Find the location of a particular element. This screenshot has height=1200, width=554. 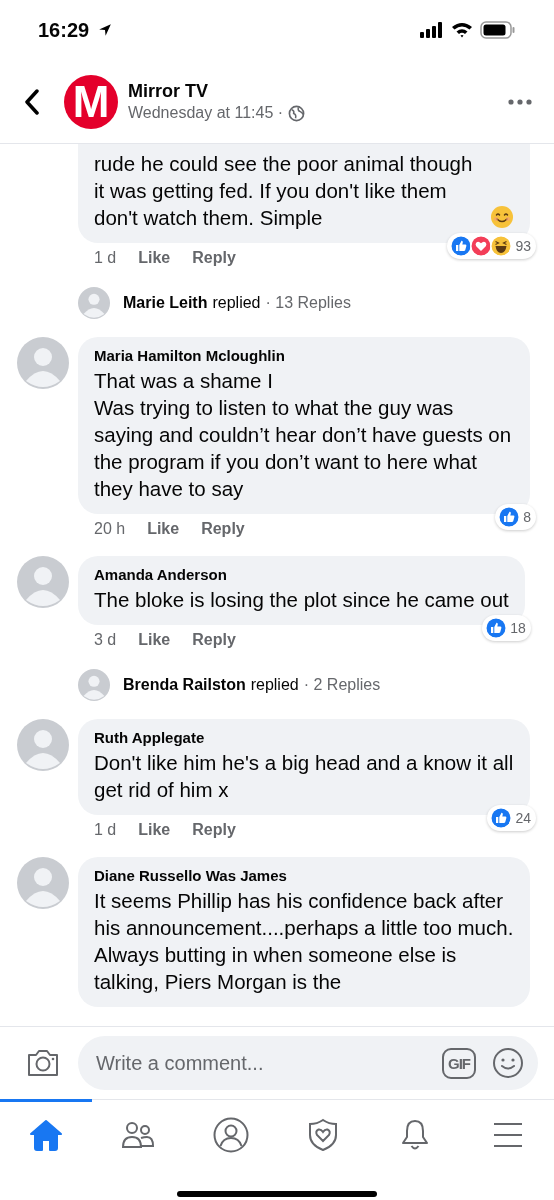

comment-text: It seems Phillip has his confidence back after his announcement....perhaps a little too much. Always butting in when someone else is talking, Piers Morgan is the is located at coordinates (304, 941).